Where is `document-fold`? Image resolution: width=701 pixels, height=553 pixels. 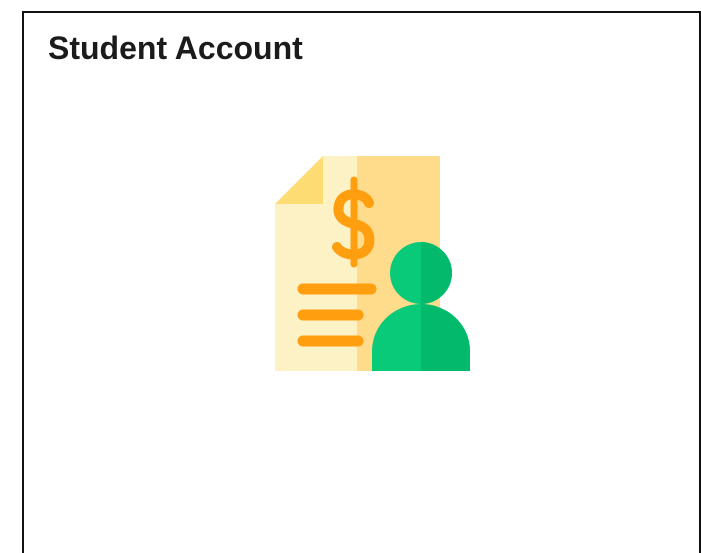 document-fold is located at coordinates (299, 180).